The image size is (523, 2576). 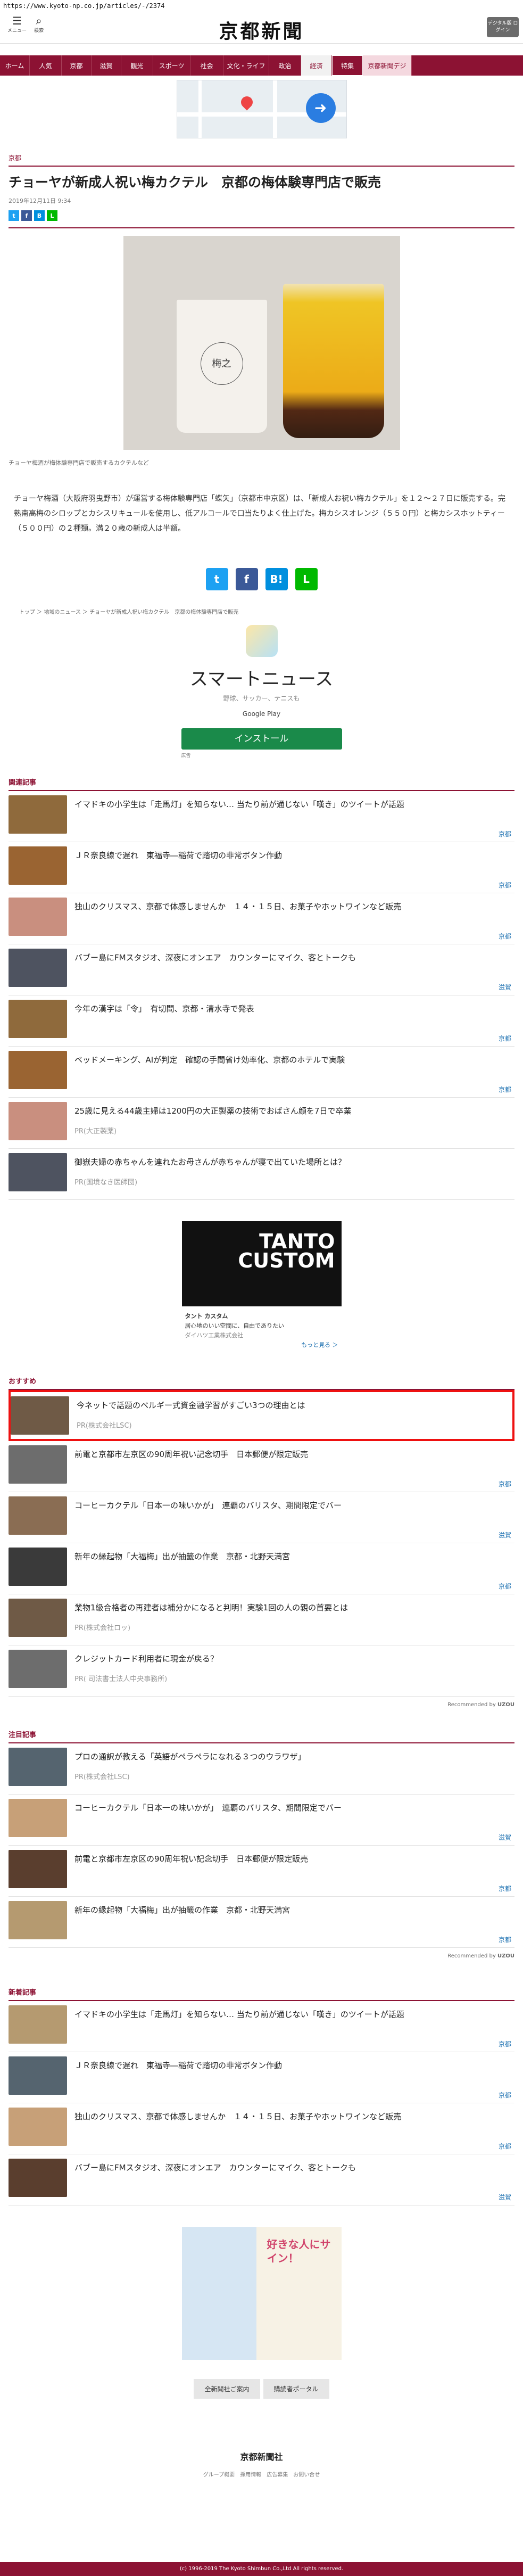 I want to click on nav-item: 特集, so click(x=347, y=65).